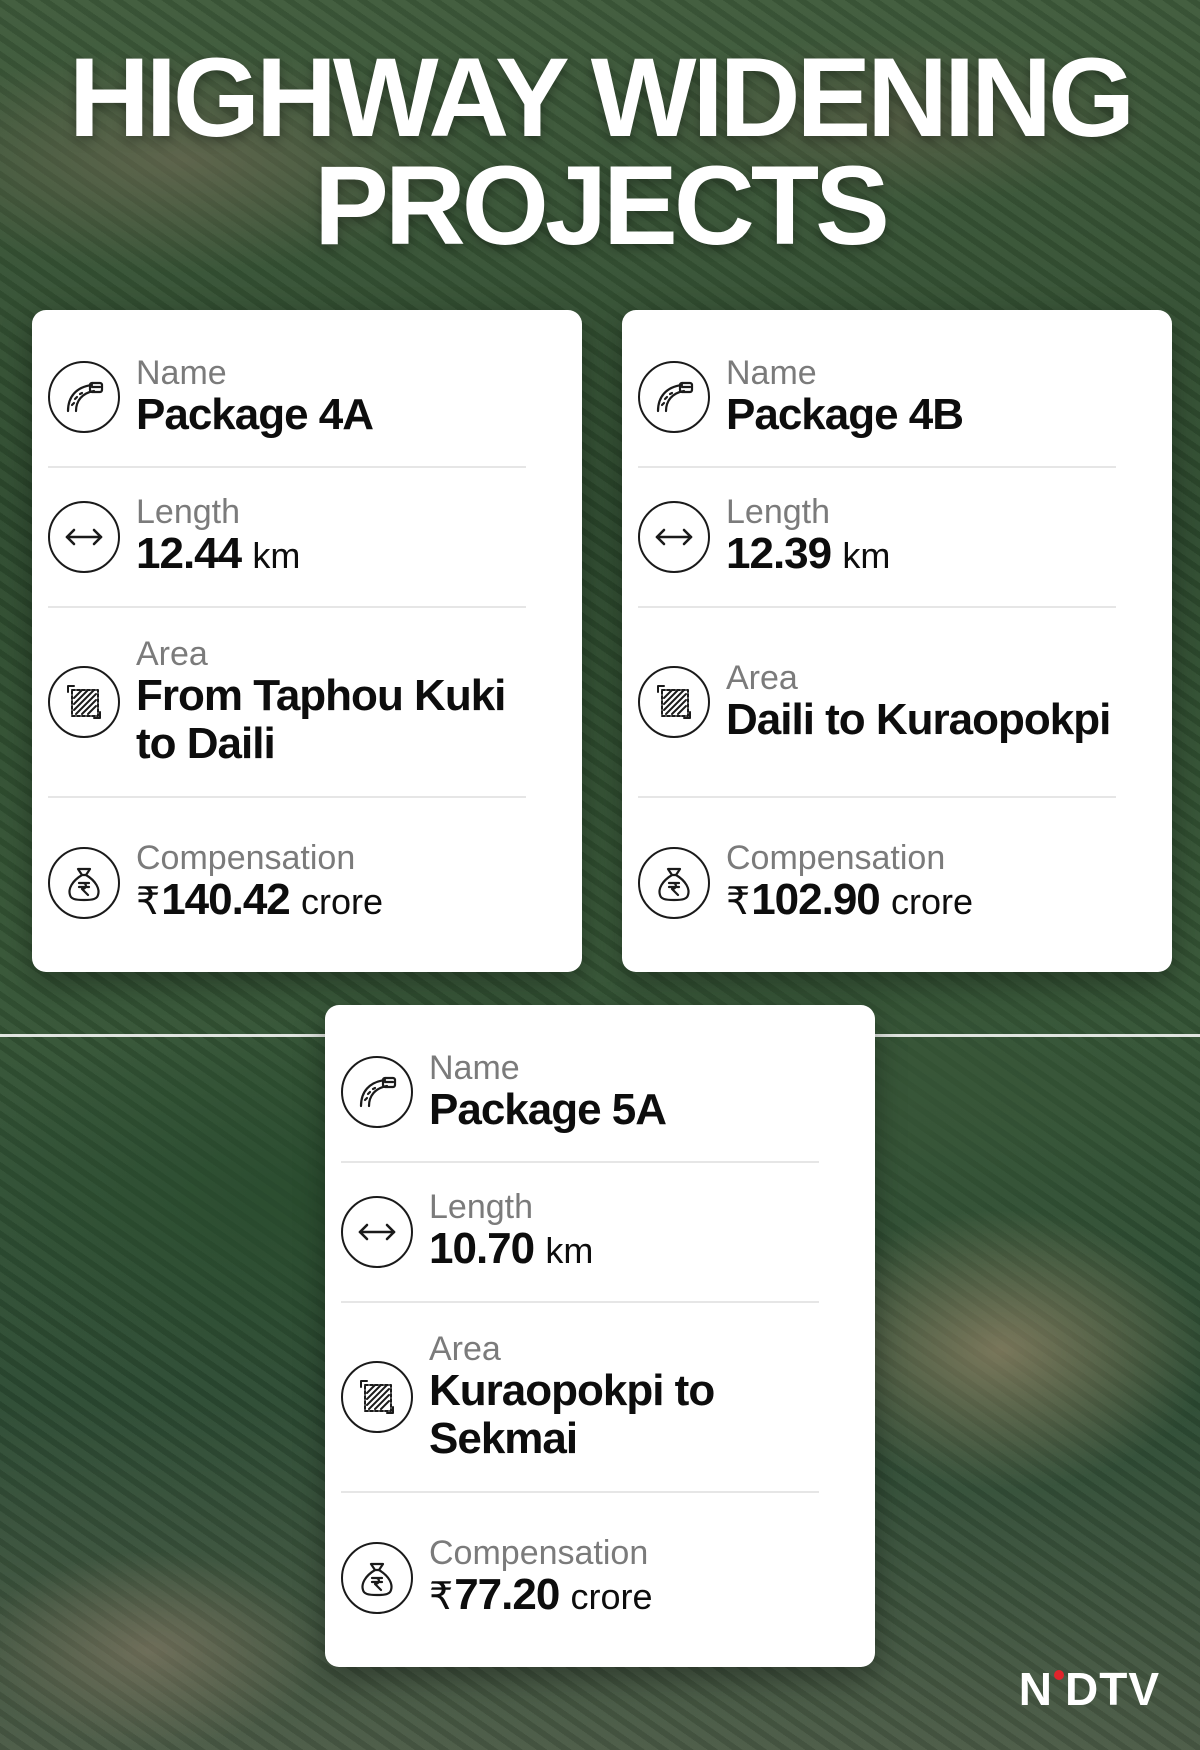 Image resolution: width=1200 pixels, height=1750 pixels. I want to click on length-number: 12.39, so click(779, 553).